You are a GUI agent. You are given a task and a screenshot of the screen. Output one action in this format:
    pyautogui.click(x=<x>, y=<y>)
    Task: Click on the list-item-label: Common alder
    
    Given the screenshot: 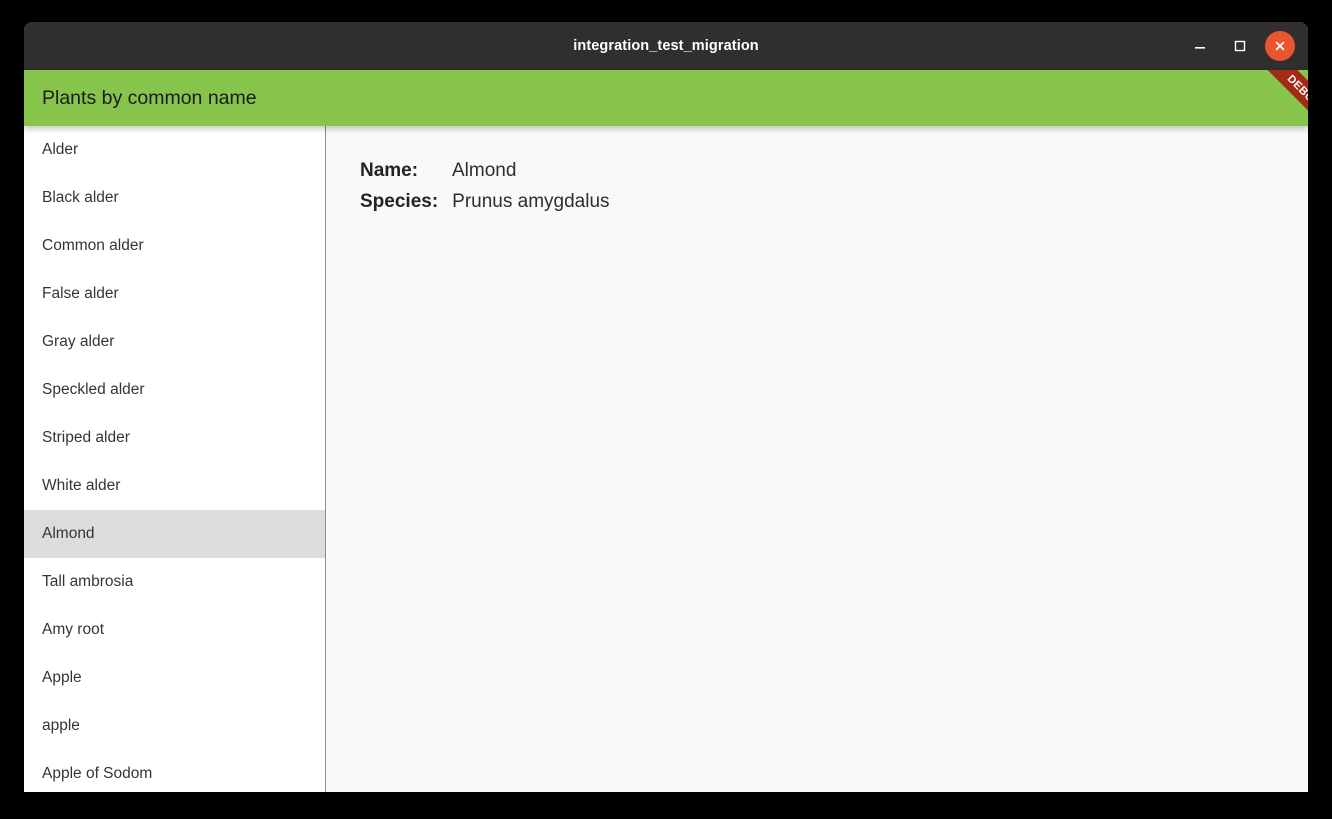 What is the action you would take?
    pyautogui.click(x=93, y=245)
    